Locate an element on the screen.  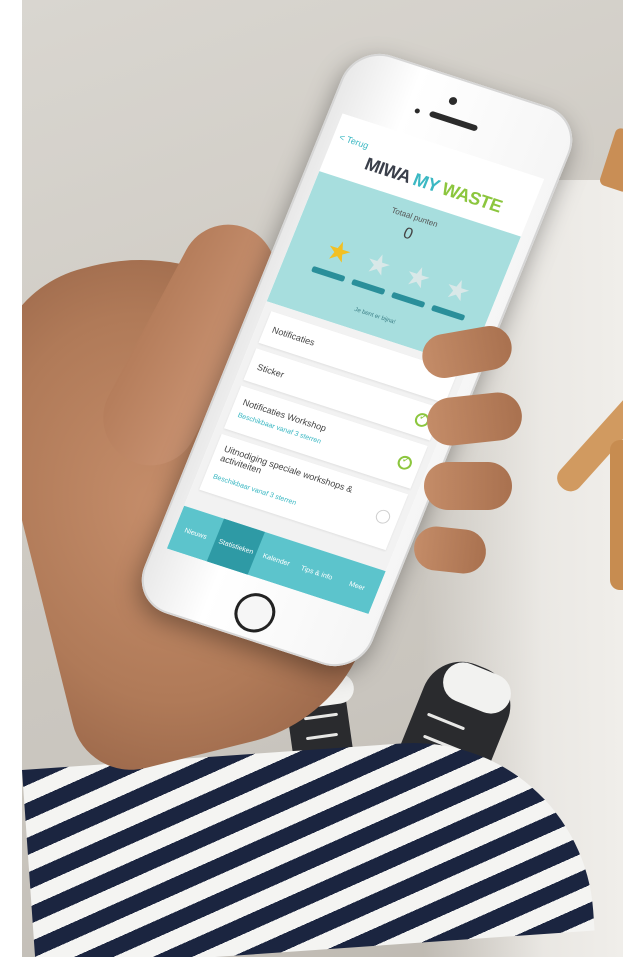
logo-miwa-text: MIWA is located at coordinates (387, 170).